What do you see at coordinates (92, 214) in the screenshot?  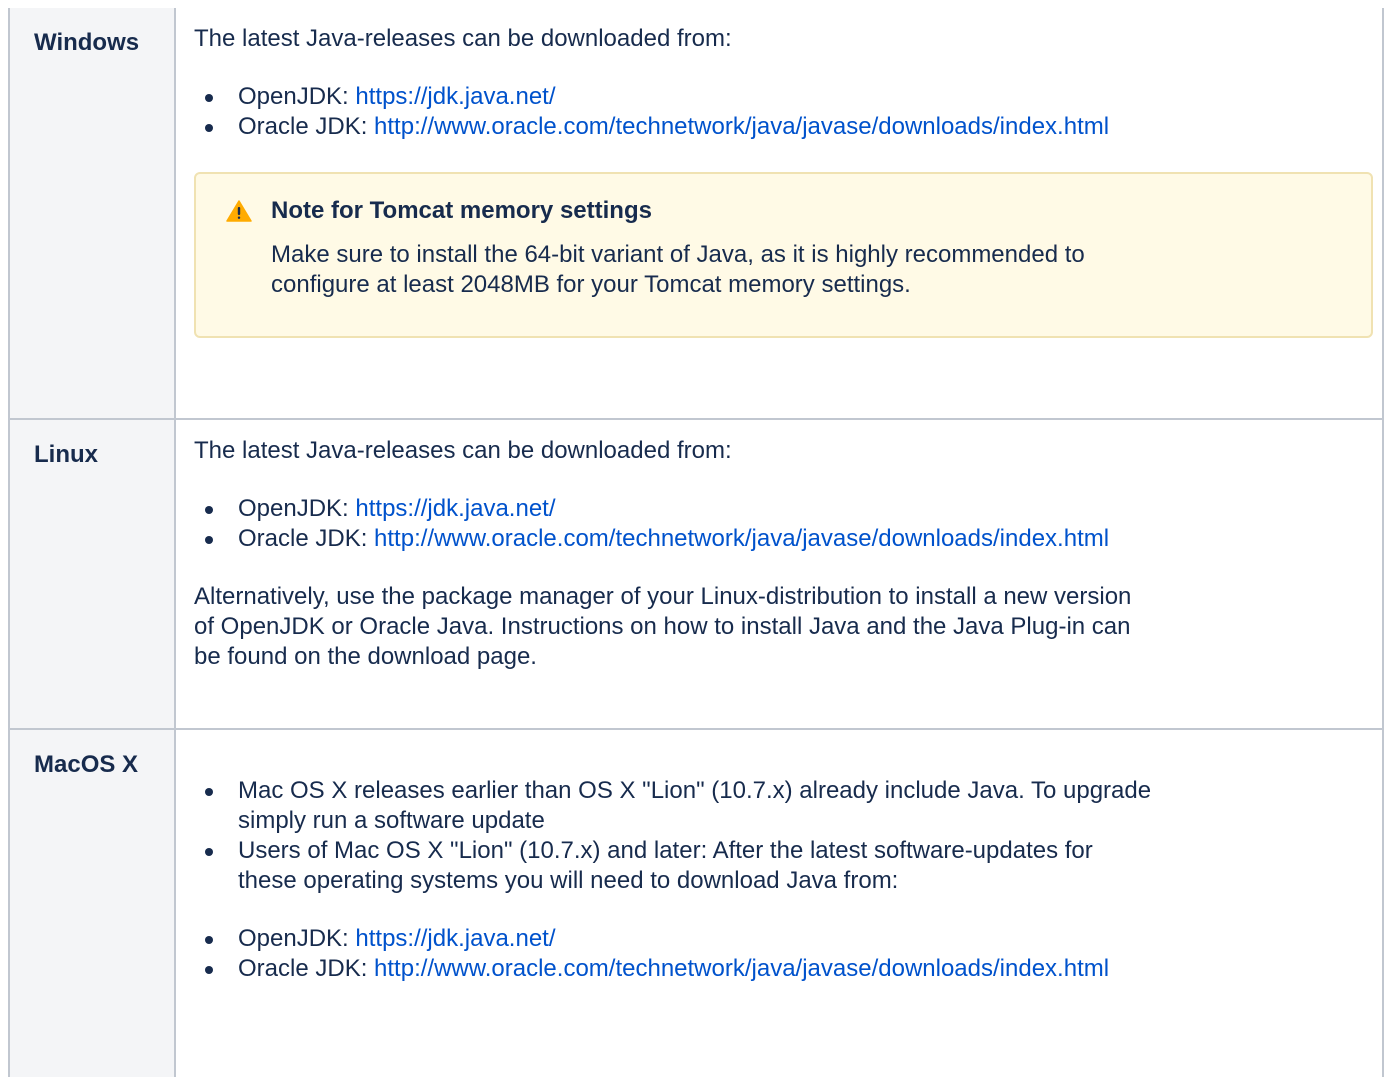 I see `row-header-windows: Windows` at bounding box center [92, 214].